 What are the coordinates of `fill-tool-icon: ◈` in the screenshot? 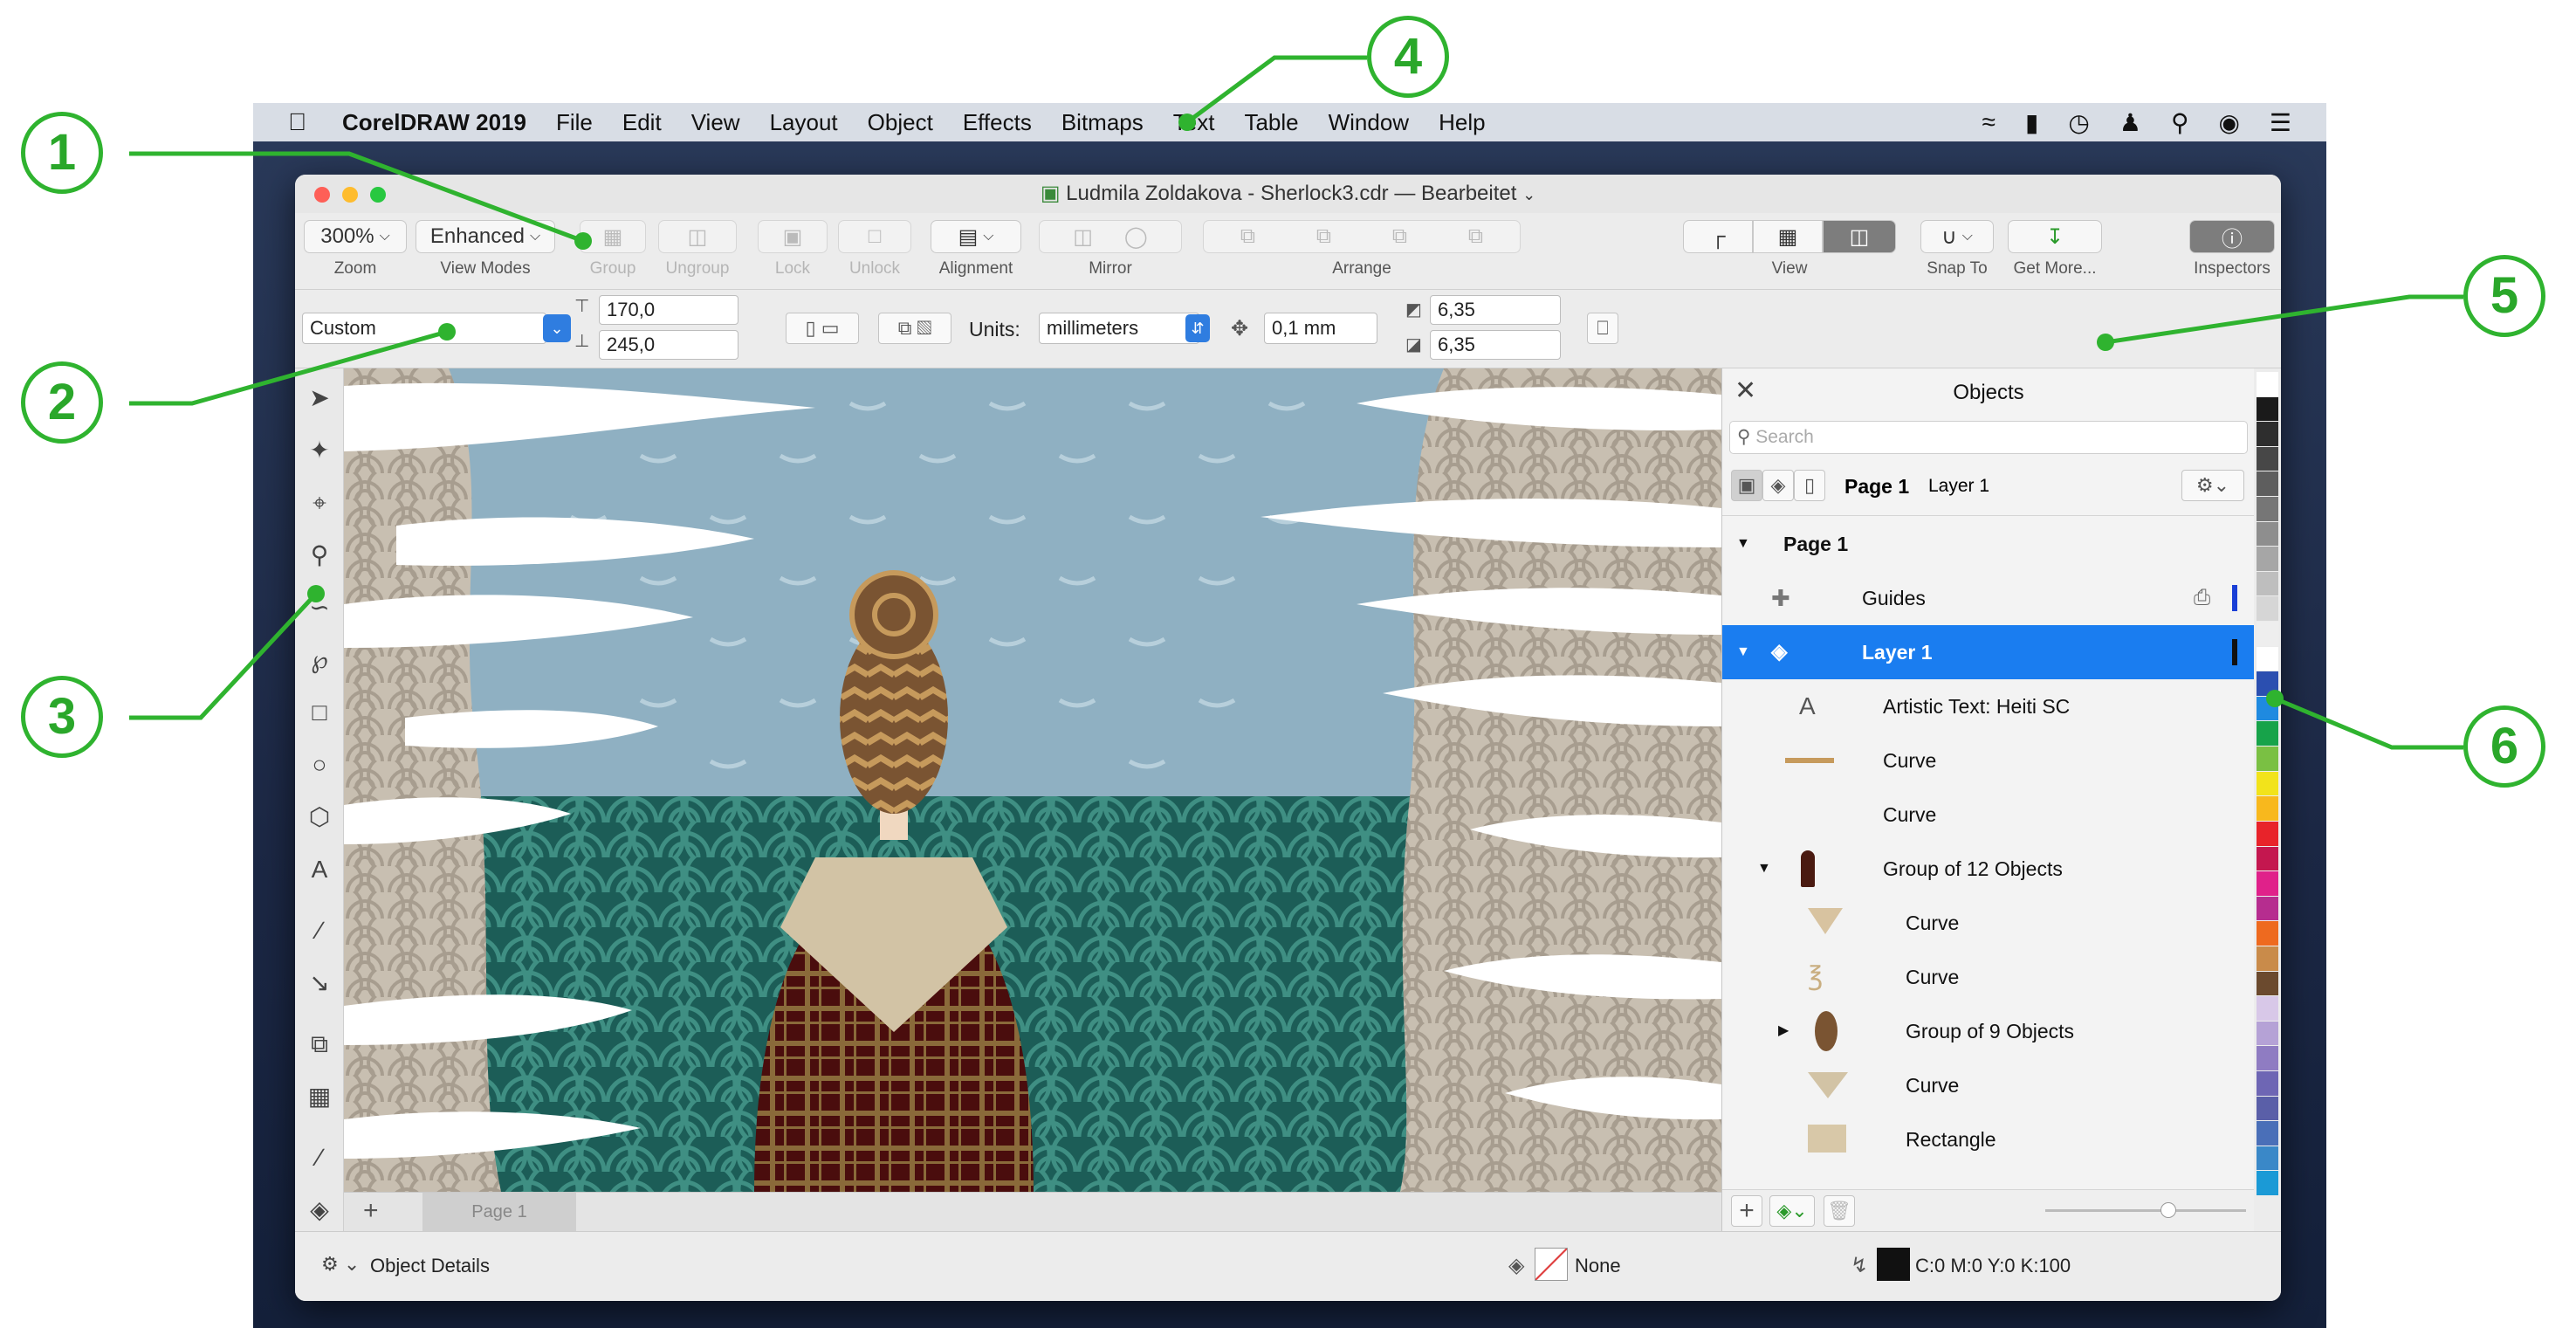 It's located at (320, 1210).